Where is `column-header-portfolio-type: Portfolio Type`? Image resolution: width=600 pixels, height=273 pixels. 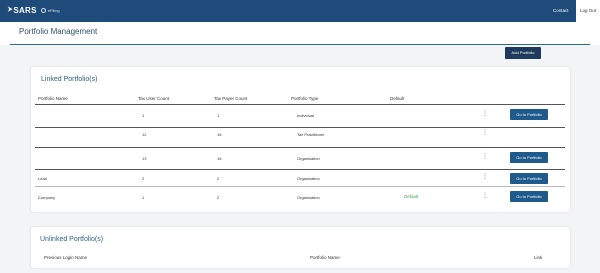
column-header-portfolio-type: Portfolio Type is located at coordinates (305, 98).